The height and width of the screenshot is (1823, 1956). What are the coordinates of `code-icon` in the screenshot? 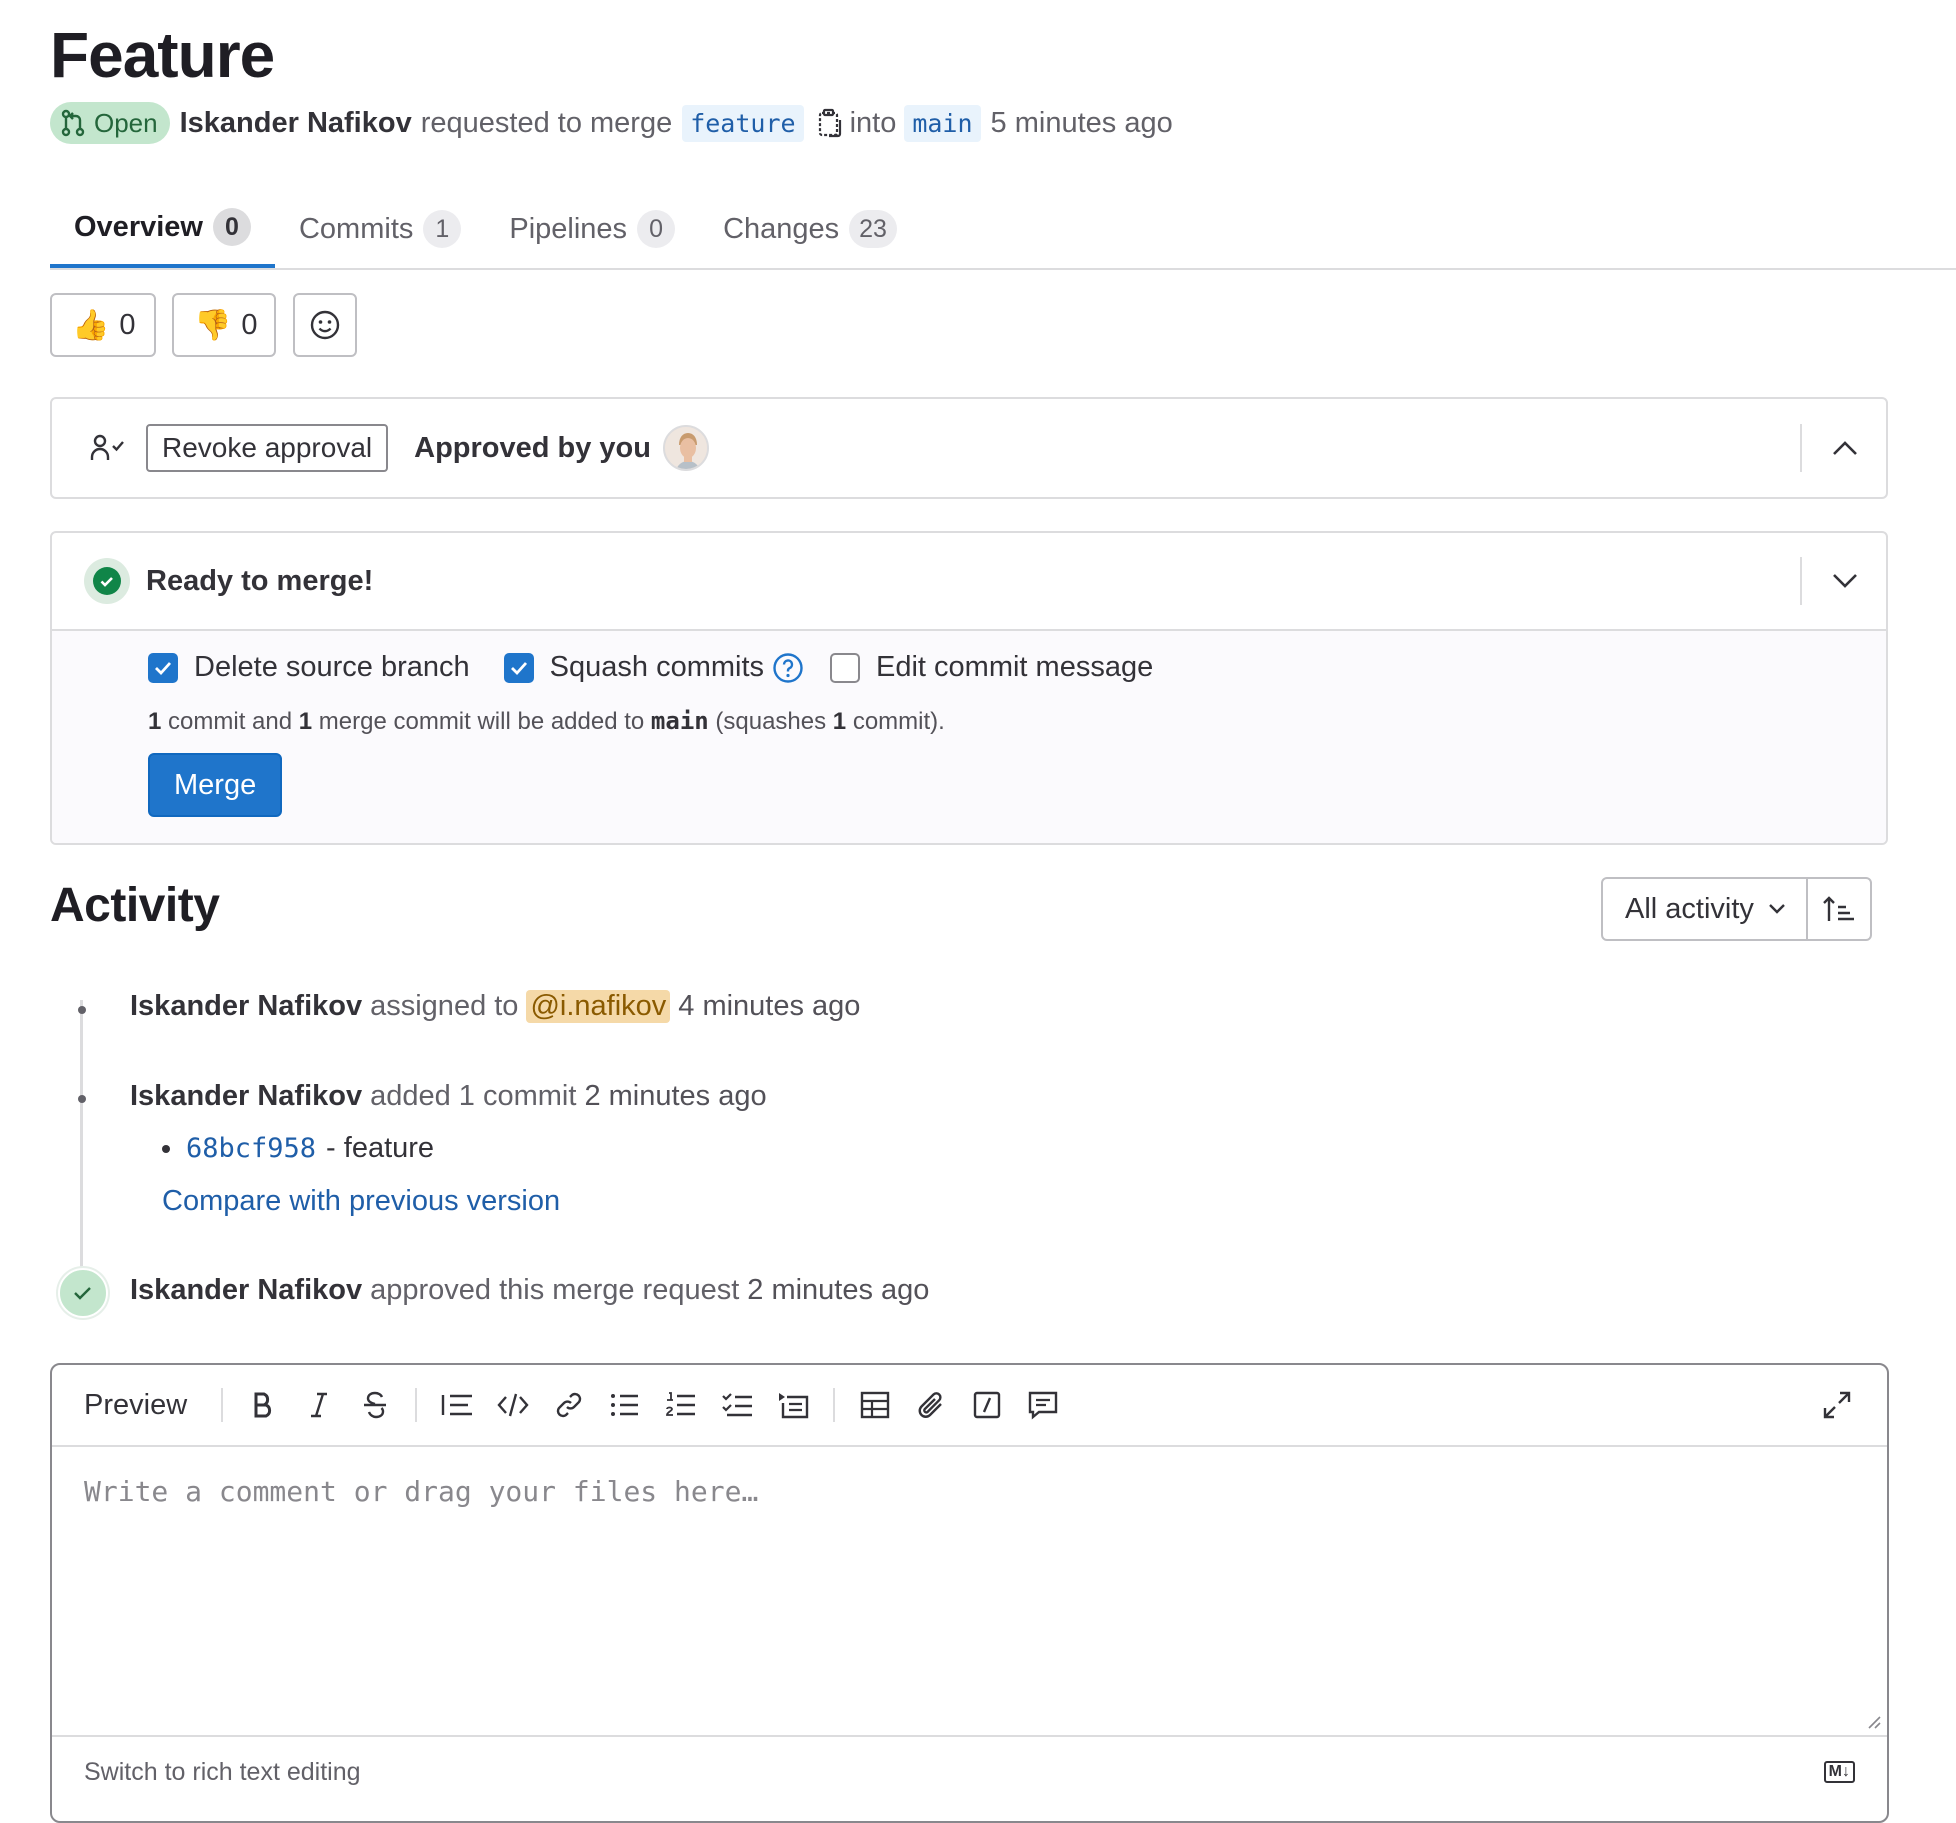 It's located at (513, 1405).